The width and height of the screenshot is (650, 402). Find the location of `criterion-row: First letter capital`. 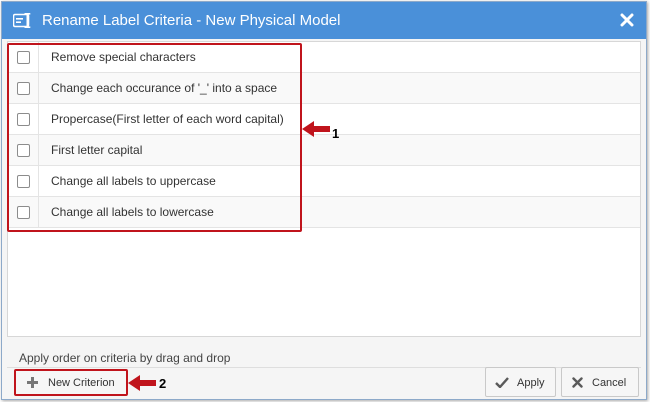

criterion-row: First letter capital is located at coordinates (324, 150).